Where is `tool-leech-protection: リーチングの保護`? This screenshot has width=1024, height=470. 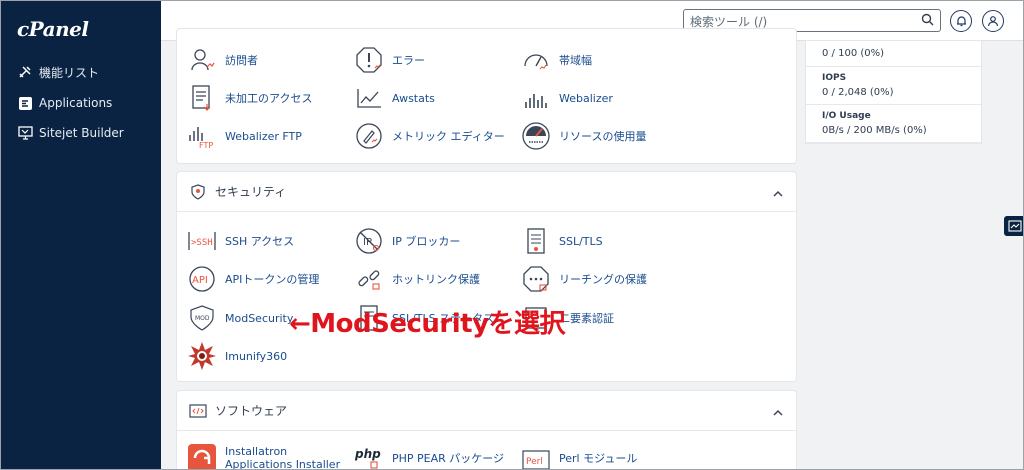
tool-leech-protection: リーチングの保護 is located at coordinates (584, 279).